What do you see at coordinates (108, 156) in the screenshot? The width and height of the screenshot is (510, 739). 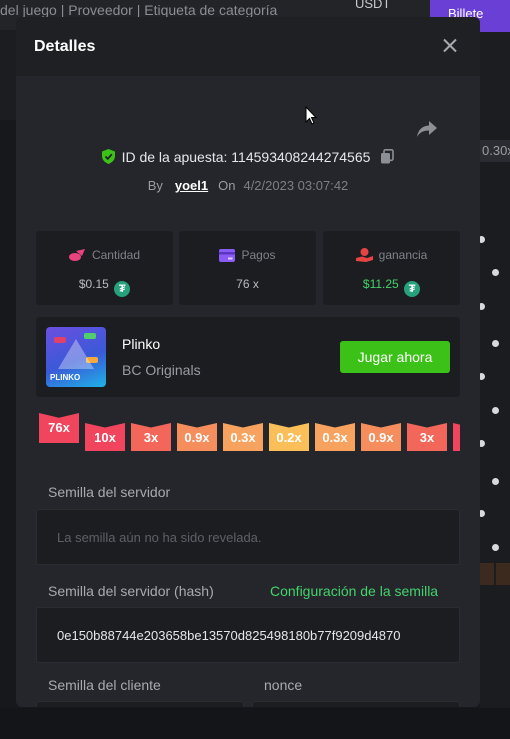 I see `verified-shield-icon` at bounding box center [108, 156].